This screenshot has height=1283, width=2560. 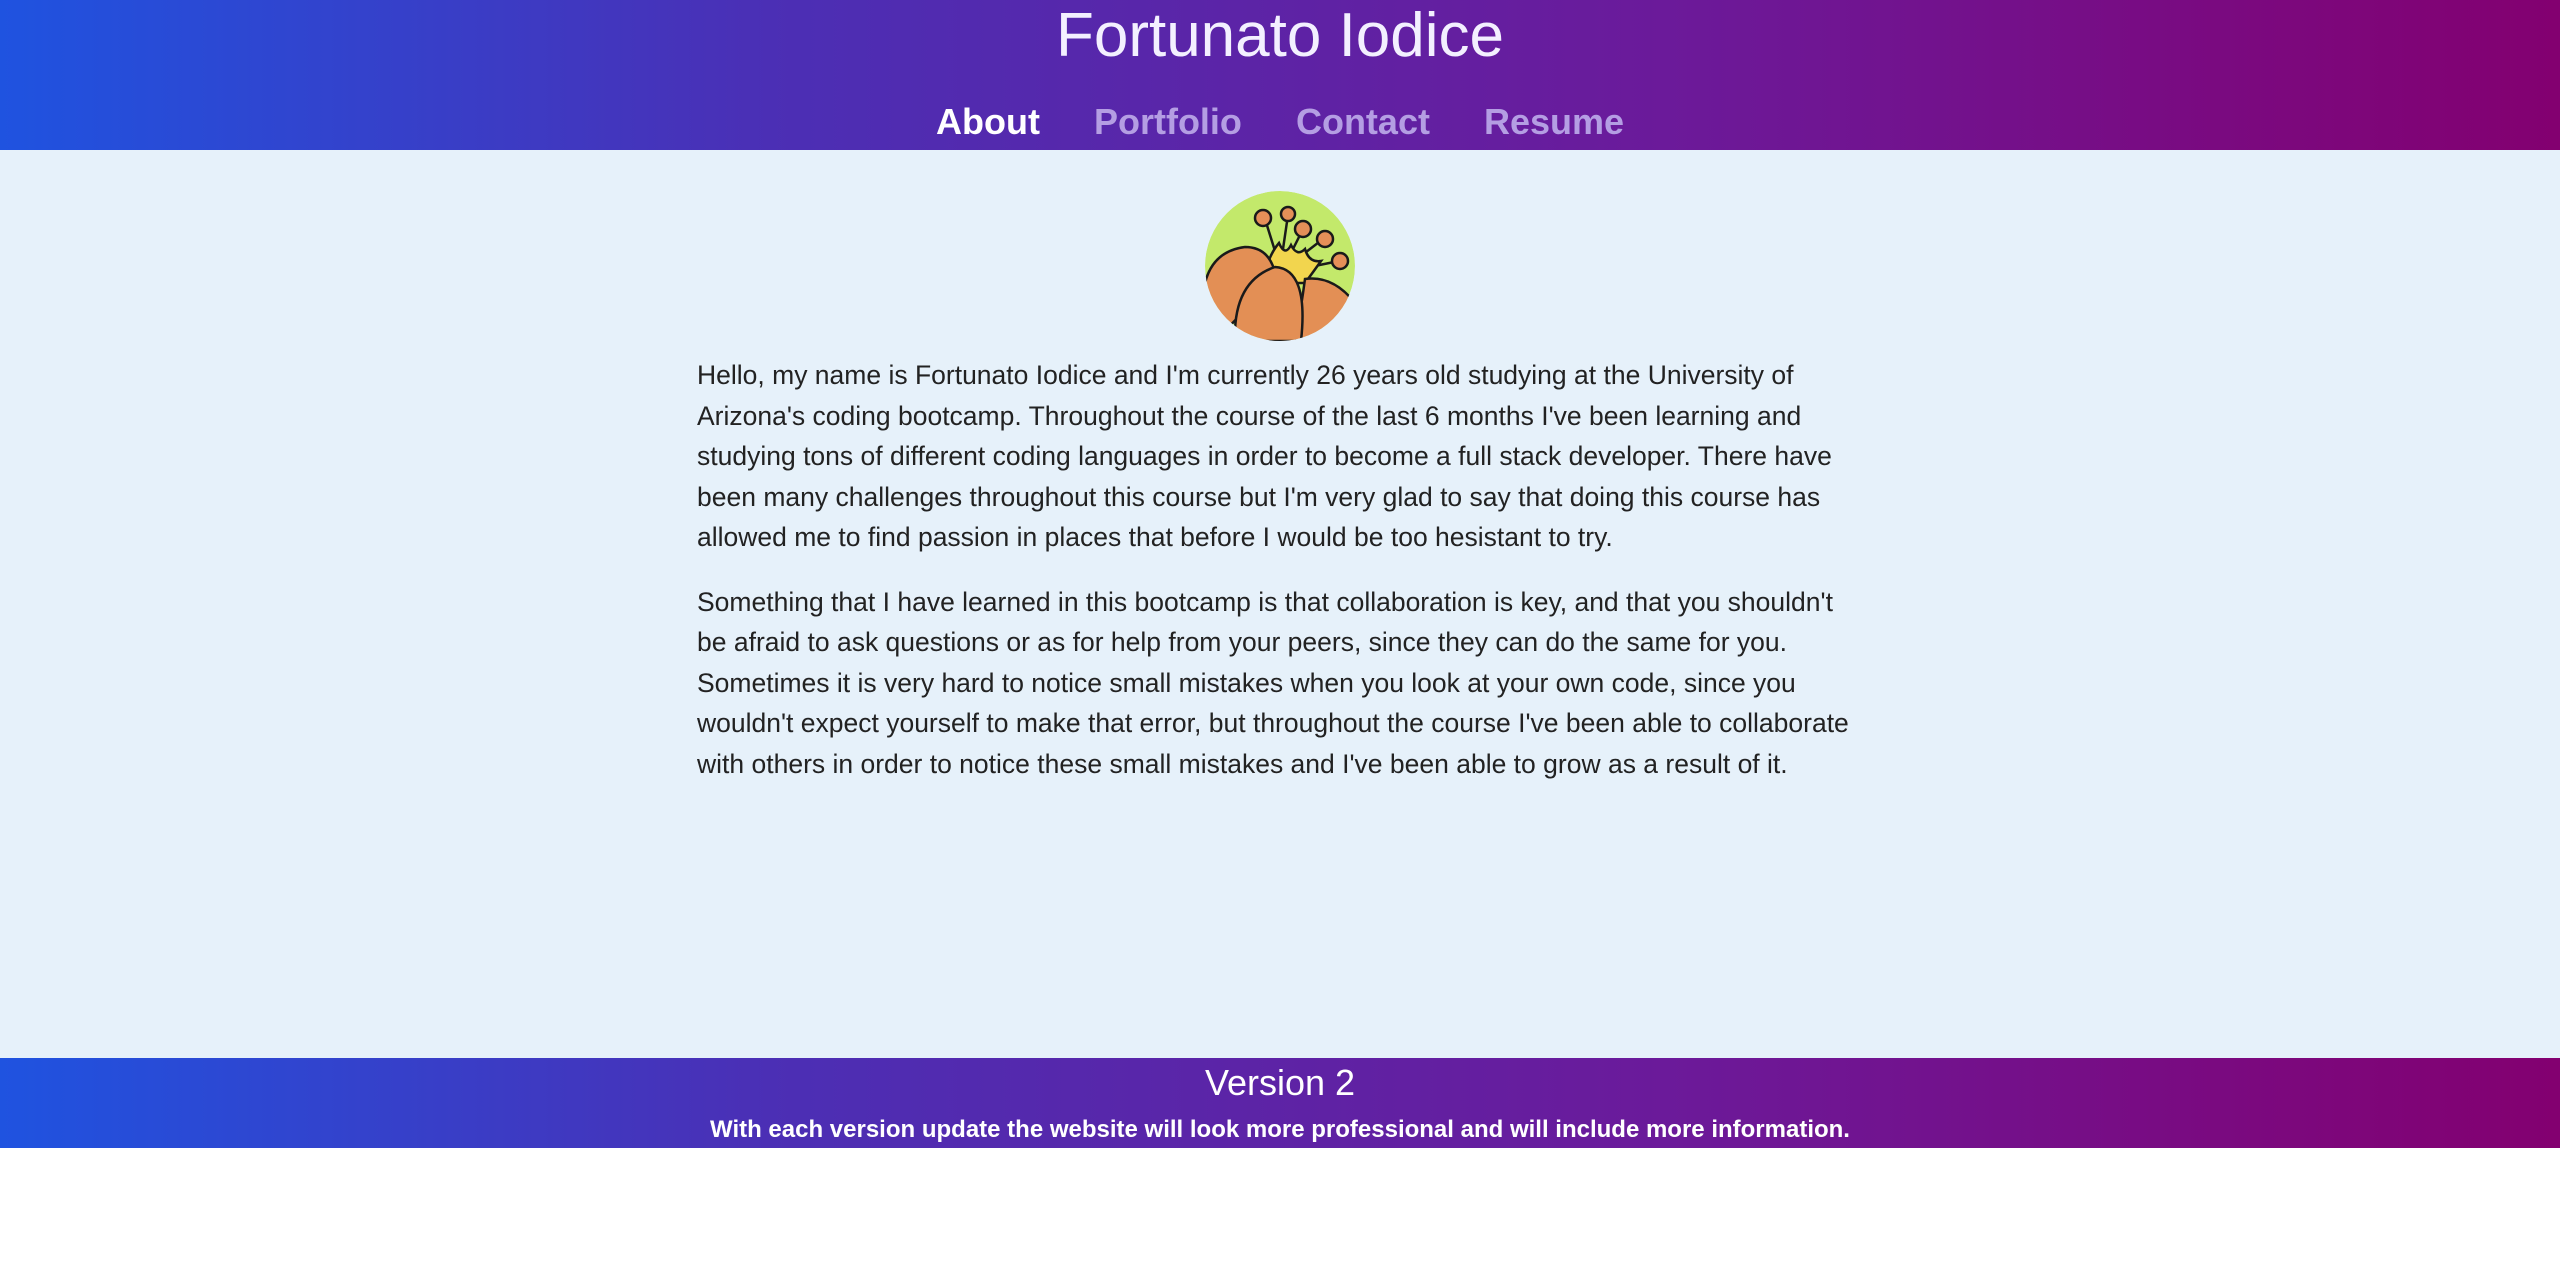 What do you see at coordinates (1554, 122) in the screenshot?
I see `nav-link-resume: Resume` at bounding box center [1554, 122].